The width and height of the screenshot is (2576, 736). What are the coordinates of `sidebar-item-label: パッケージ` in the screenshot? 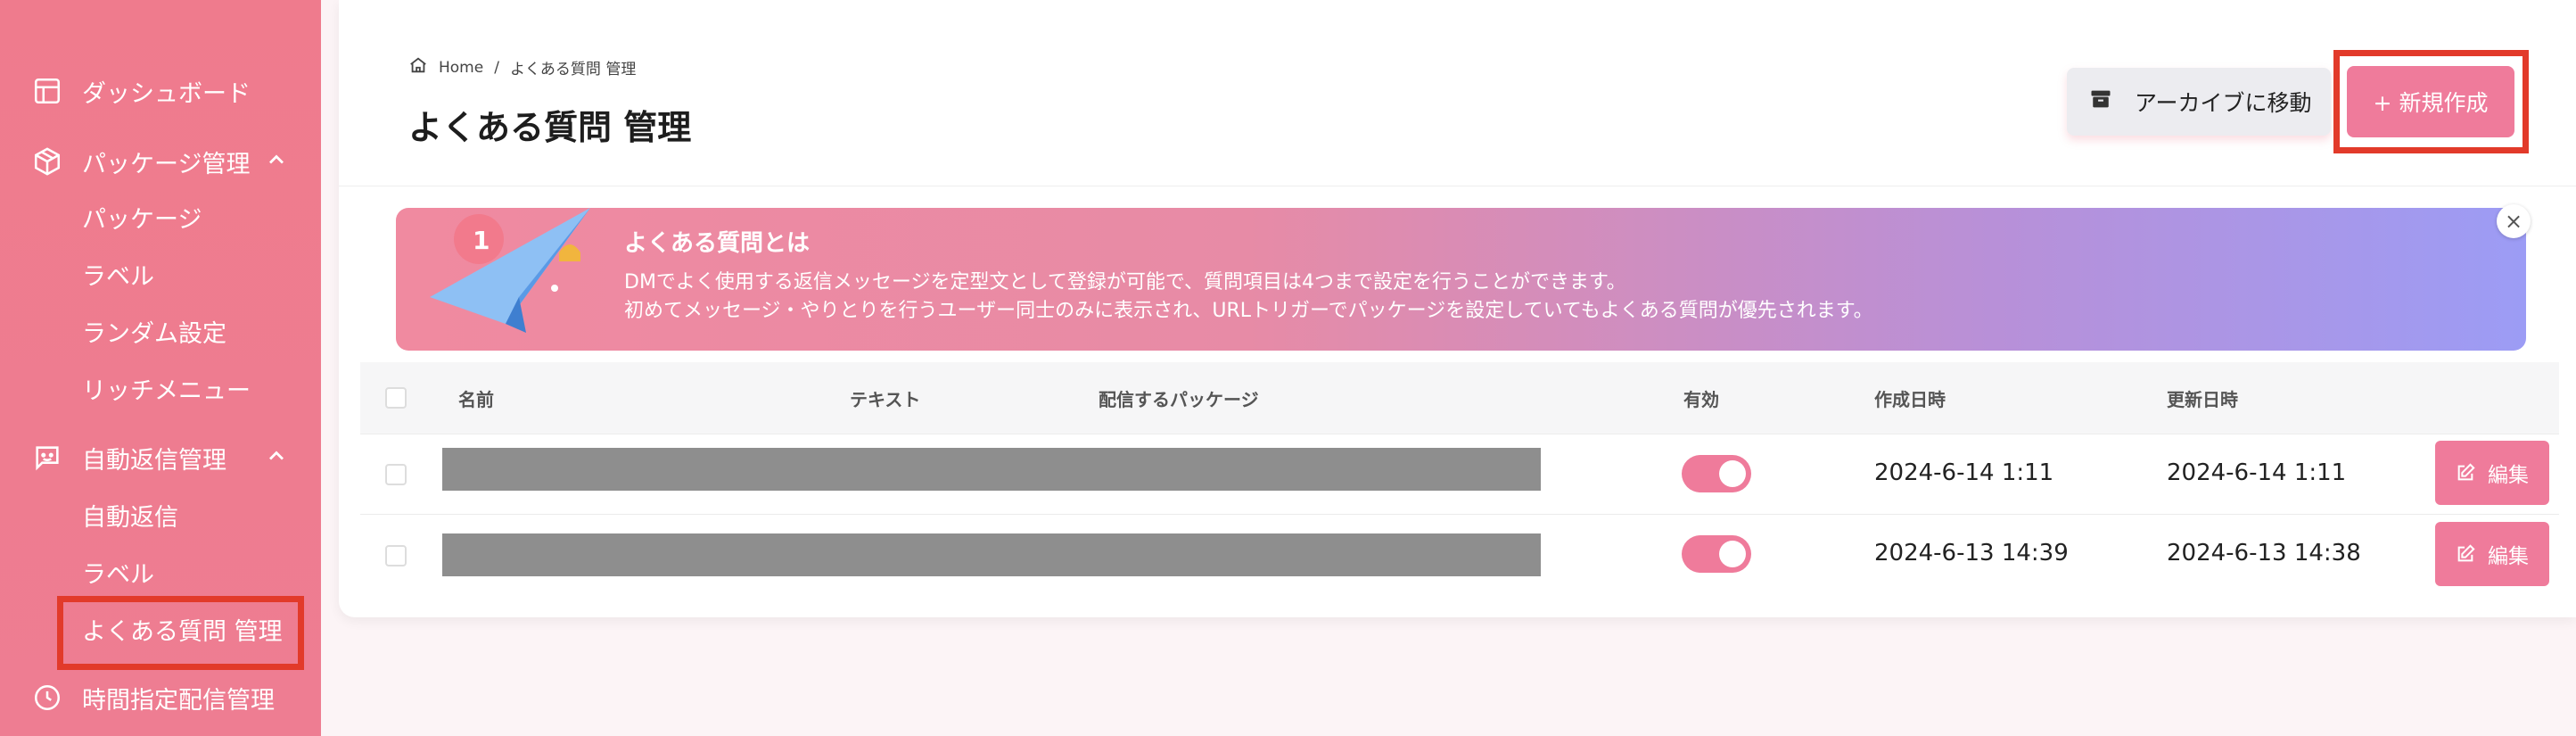 It's located at (142, 219).